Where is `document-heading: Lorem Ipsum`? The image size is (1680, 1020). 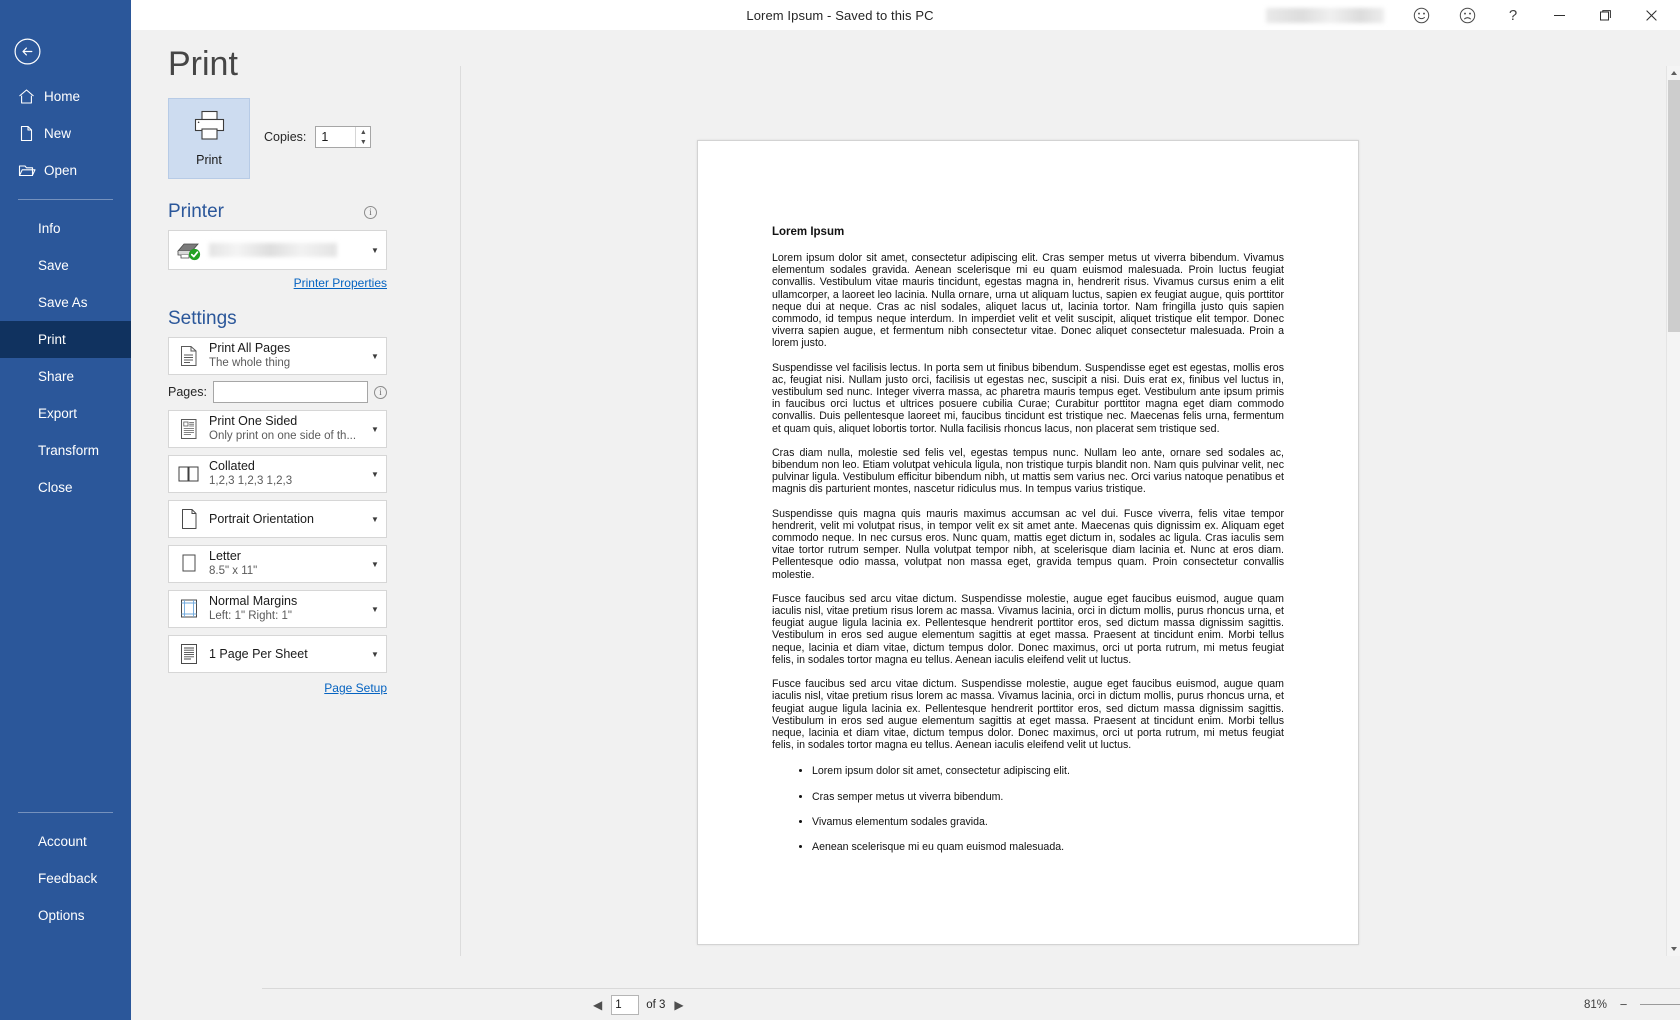
document-heading: Lorem Ipsum is located at coordinates (808, 232).